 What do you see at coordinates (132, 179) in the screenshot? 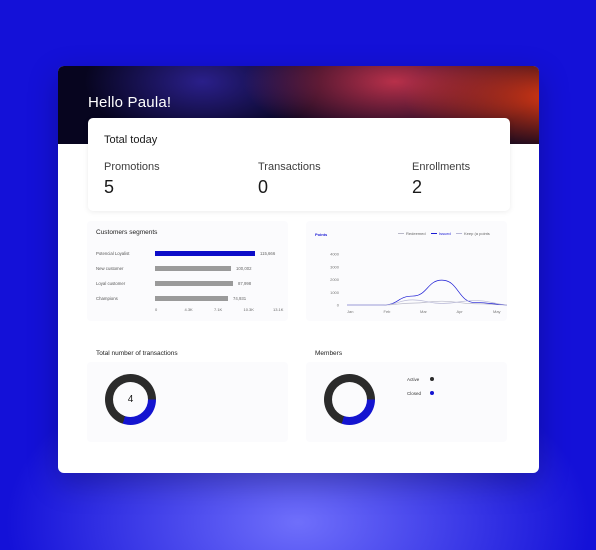
I see `kpi-promotions: Promotions 5` at bounding box center [132, 179].